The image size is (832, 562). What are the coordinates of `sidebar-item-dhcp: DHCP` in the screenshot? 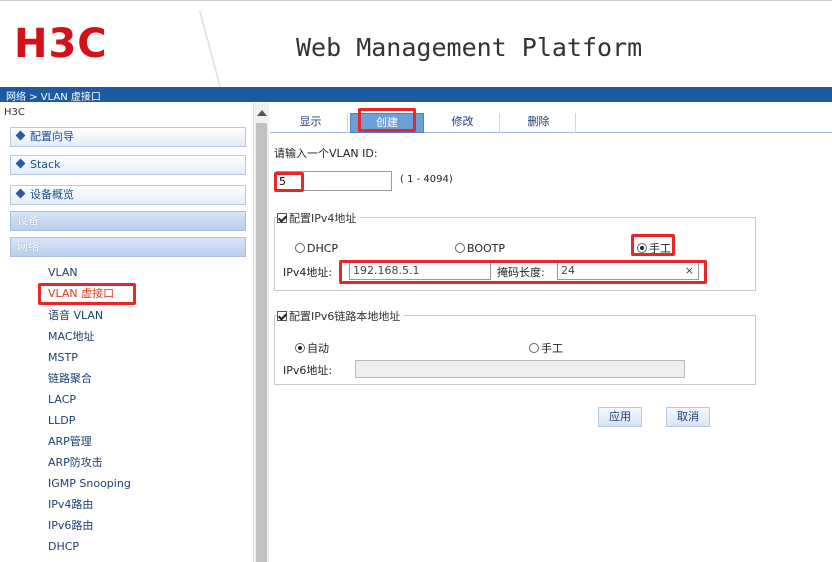 It's located at (63, 547).